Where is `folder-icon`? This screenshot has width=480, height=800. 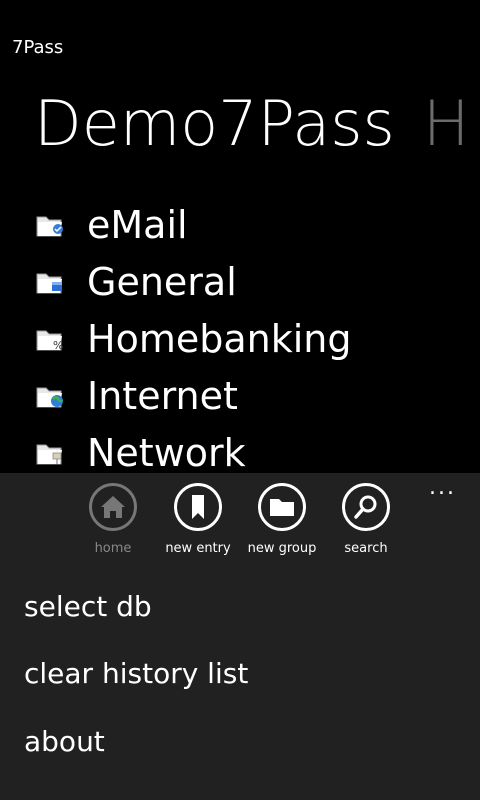 folder-icon is located at coordinates (282, 507).